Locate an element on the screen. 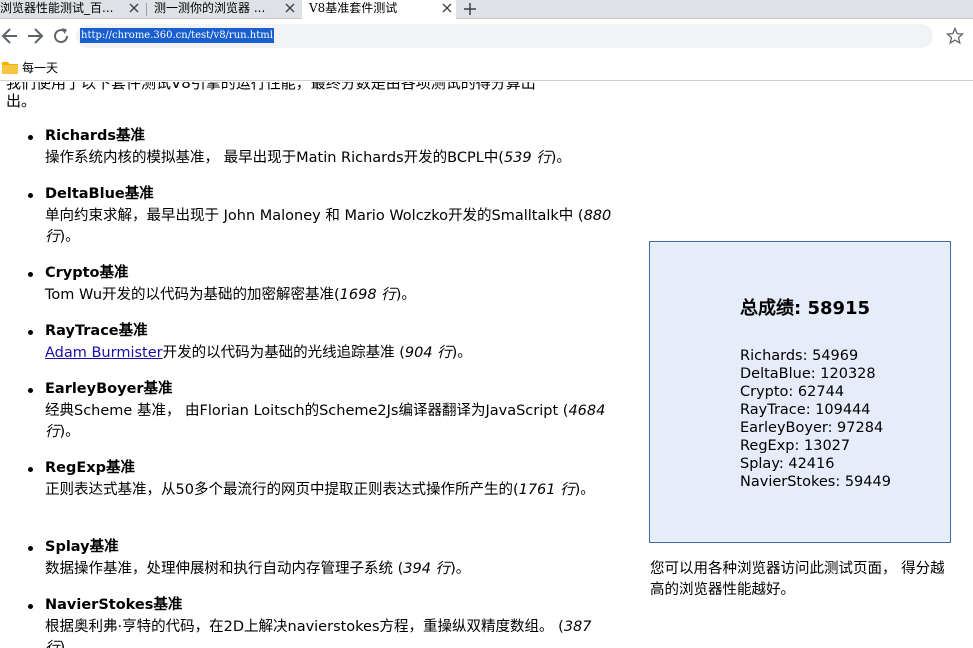 Image resolution: width=973 pixels, height=648 pixels. score-navierstokes: NavierStokes: 59449 is located at coordinates (815, 482).